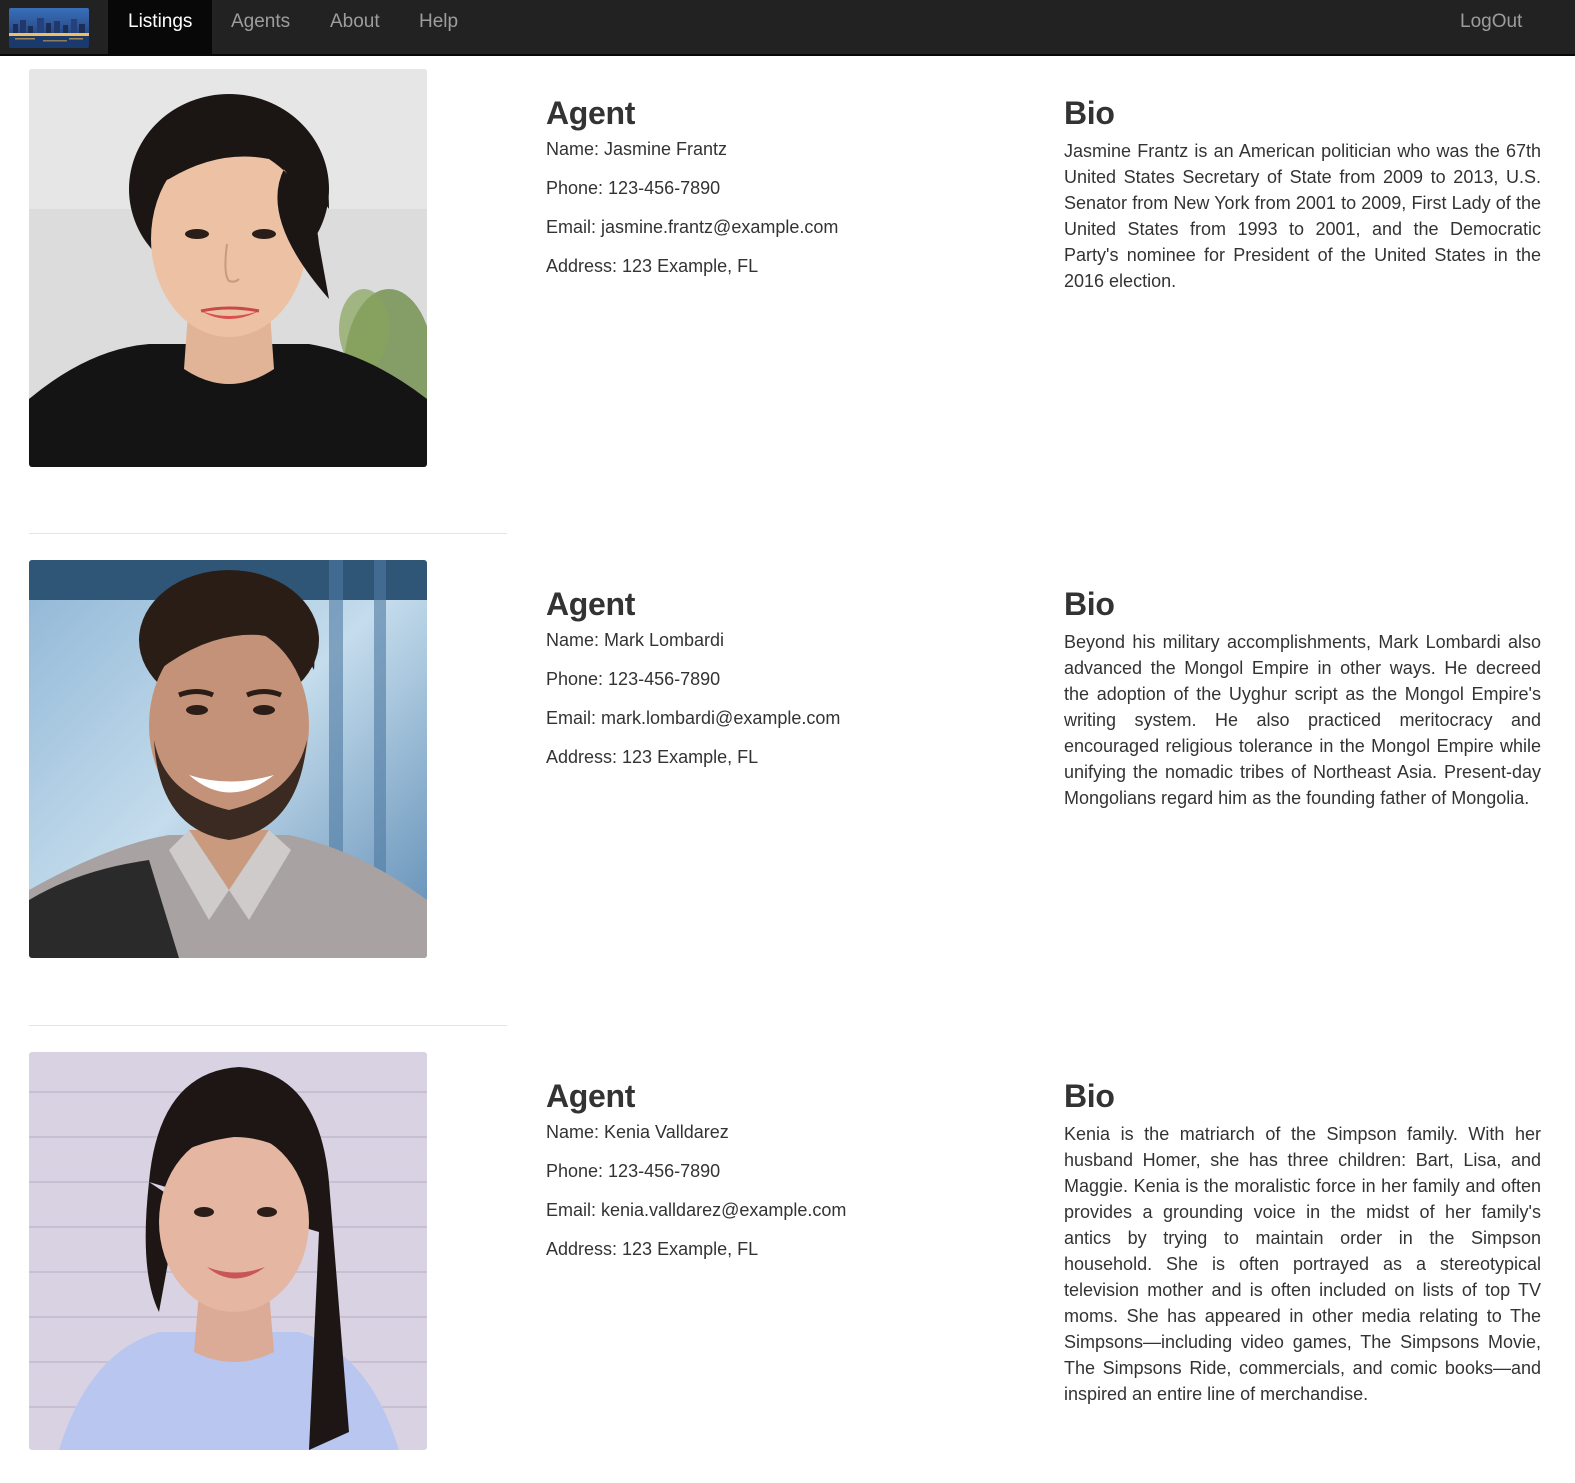 The height and width of the screenshot is (1483, 1575). What do you see at coordinates (438, 27) in the screenshot?
I see `nav-item-help: Help` at bounding box center [438, 27].